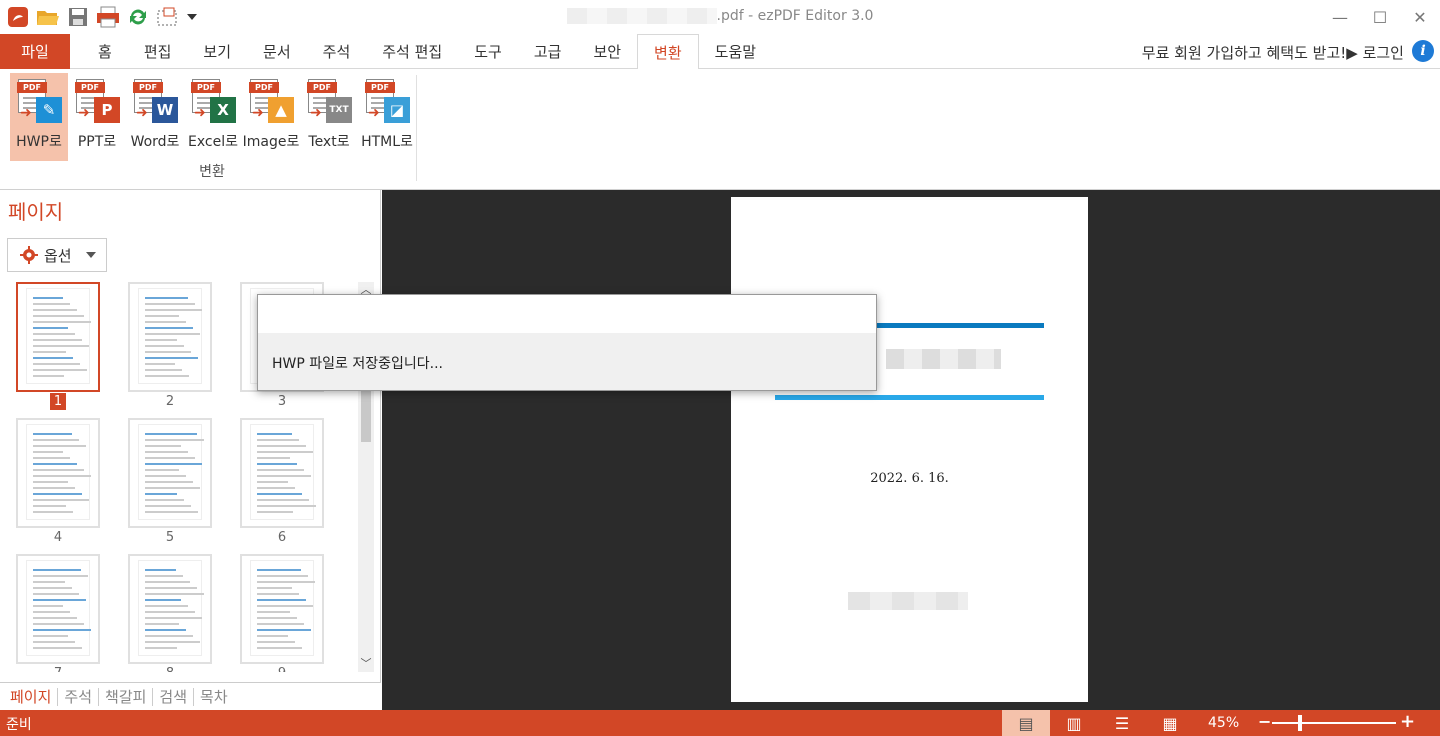 This screenshot has height=736, width=1440. What do you see at coordinates (277, 51) in the screenshot?
I see `tab-3: 문서` at bounding box center [277, 51].